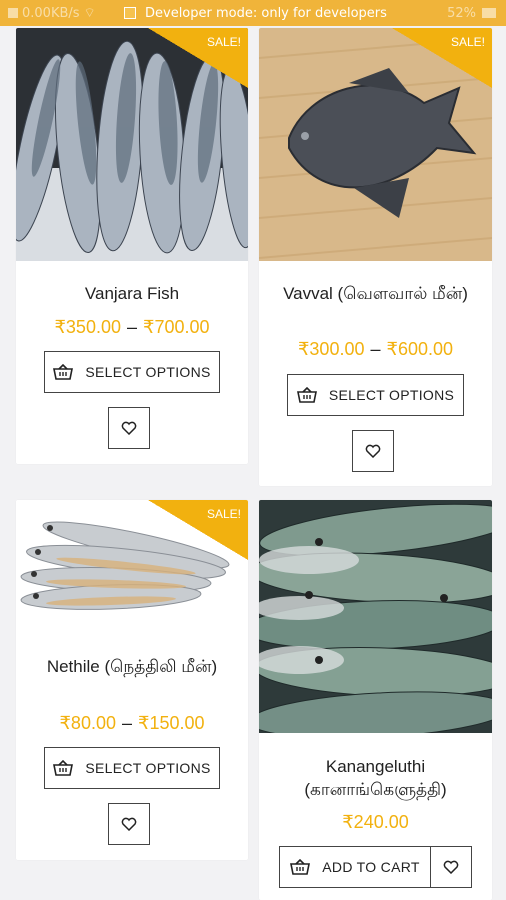  What do you see at coordinates (375, 822) in the screenshot?
I see `product-price: ₹240.00` at bounding box center [375, 822].